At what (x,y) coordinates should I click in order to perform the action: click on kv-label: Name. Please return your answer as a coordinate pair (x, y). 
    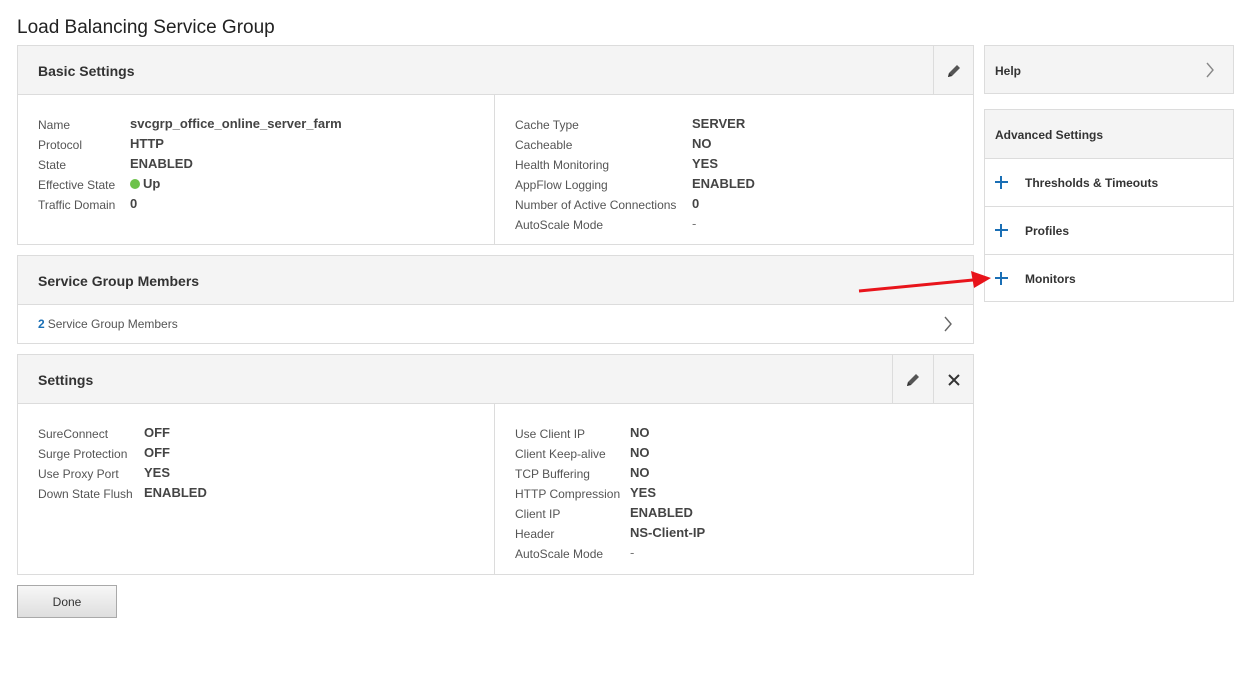
    Looking at the image, I should click on (54, 125).